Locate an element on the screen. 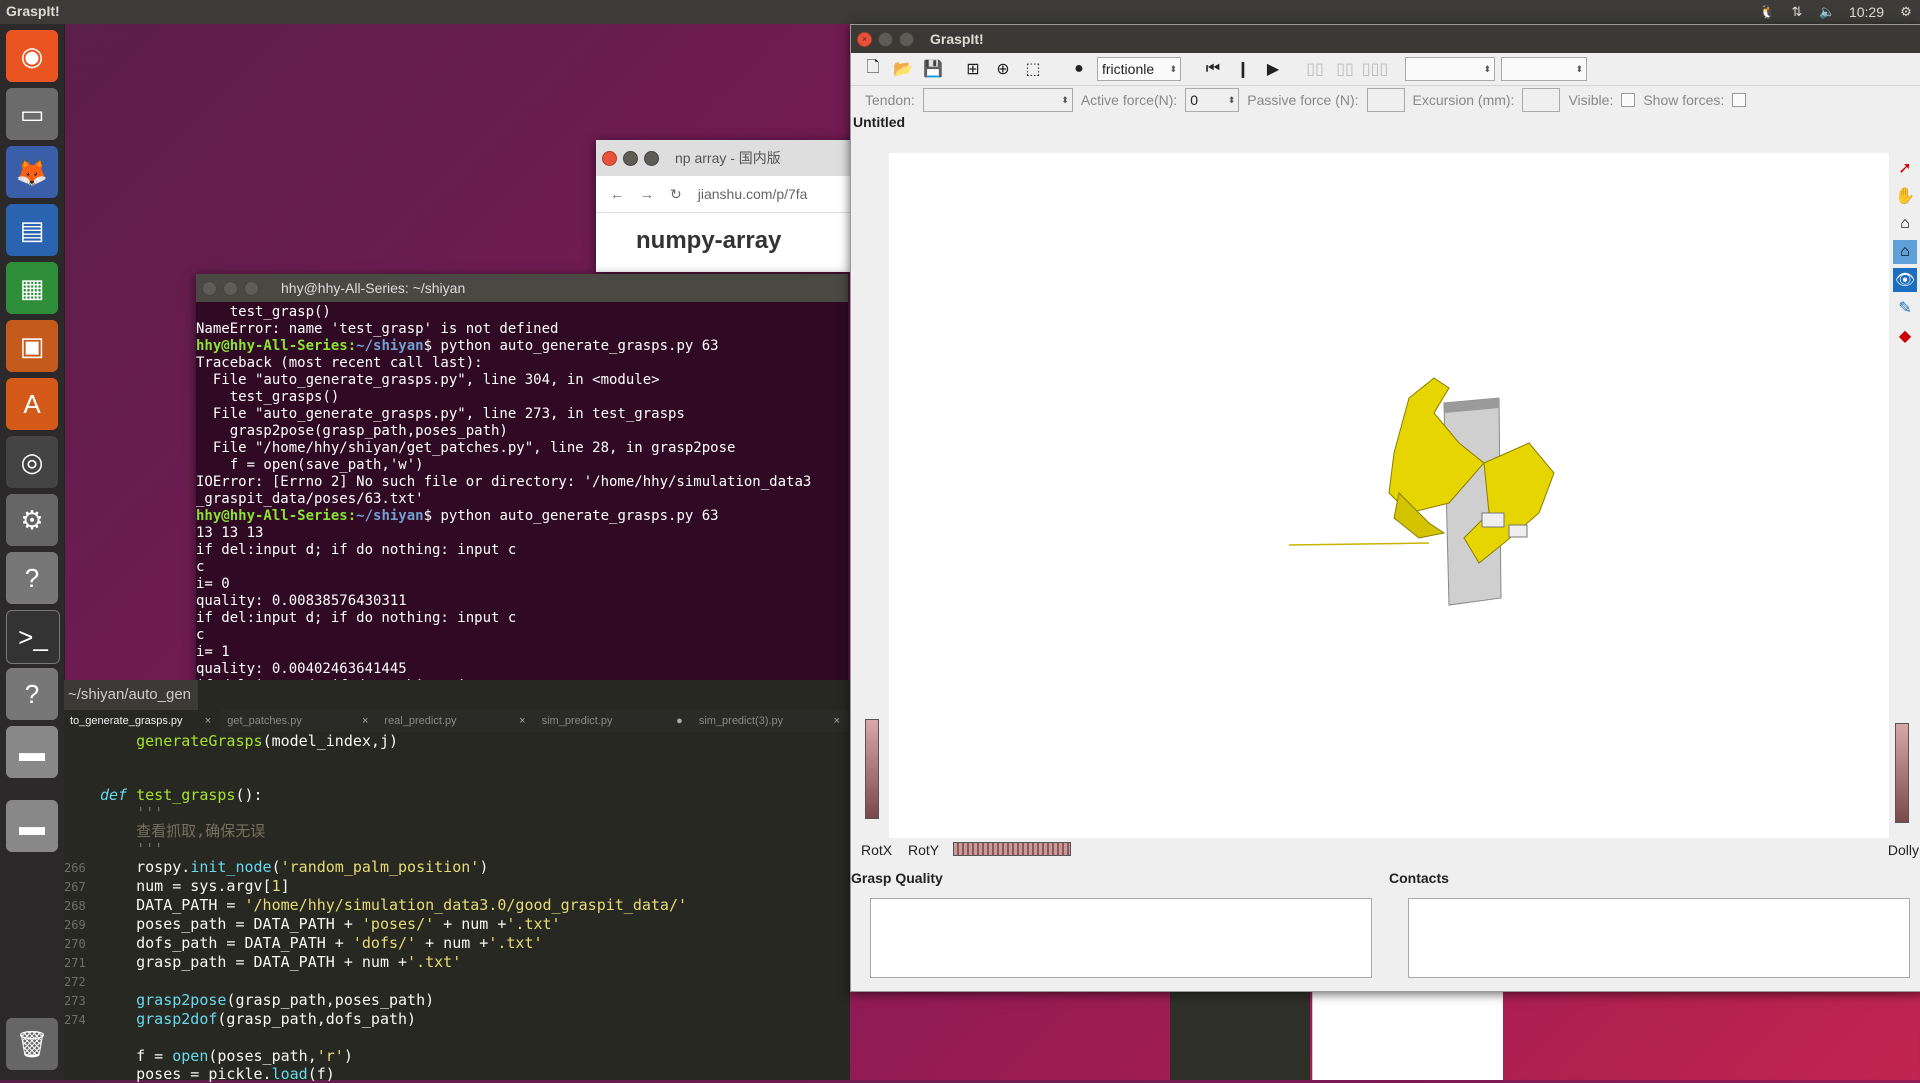 This screenshot has width=1920, height=1083. home-icon: ⌂ is located at coordinates (1905, 224).